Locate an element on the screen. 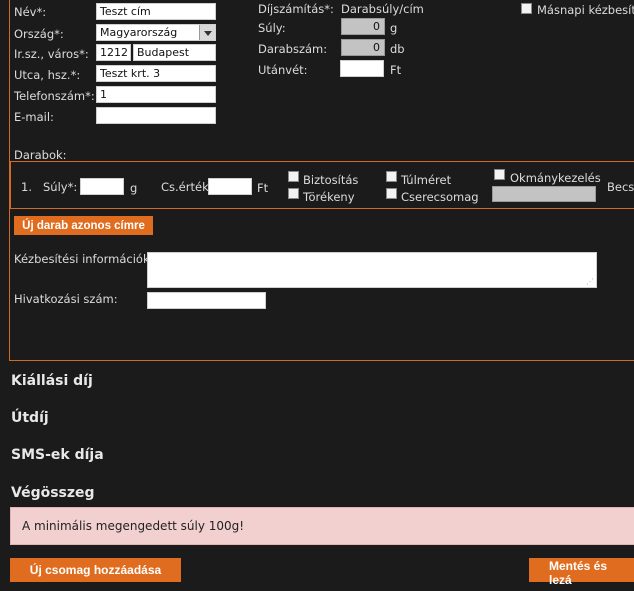 The width and height of the screenshot is (634, 591). error-message: A minimális megengedett súly 100g! is located at coordinates (133, 526).